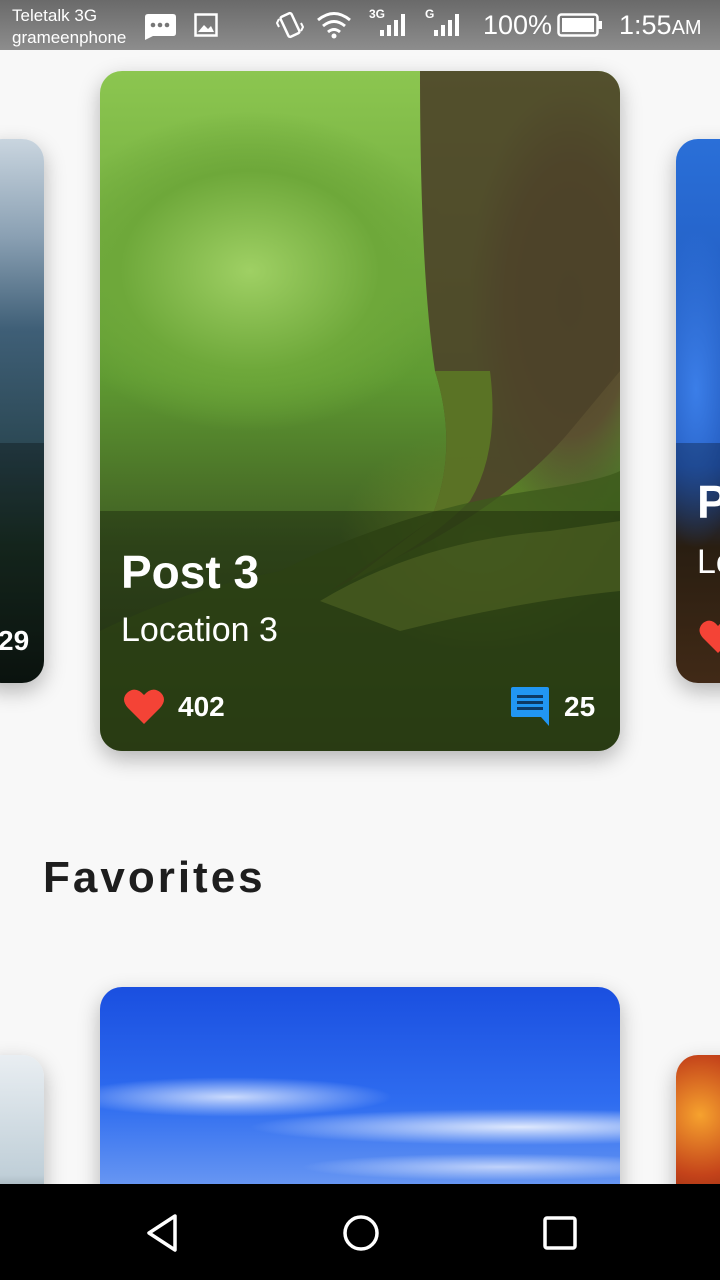 This screenshot has height=1280, width=720. What do you see at coordinates (22, 411) in the screenshot?
I see `carousel-card-left-peek: 29` at bounding box center [22, 411].